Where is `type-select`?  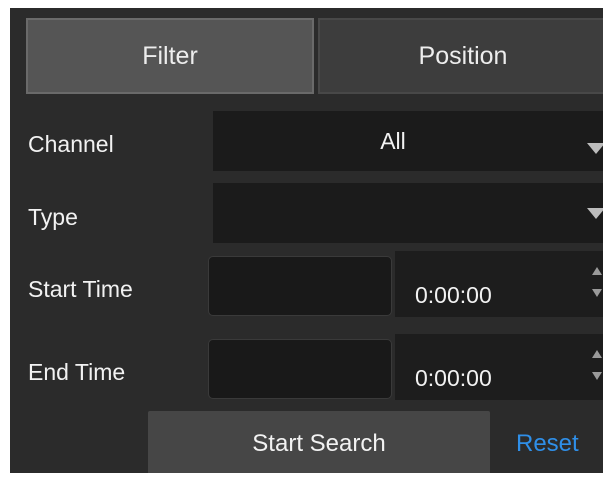
type-select is located at coordinates (408, 213).